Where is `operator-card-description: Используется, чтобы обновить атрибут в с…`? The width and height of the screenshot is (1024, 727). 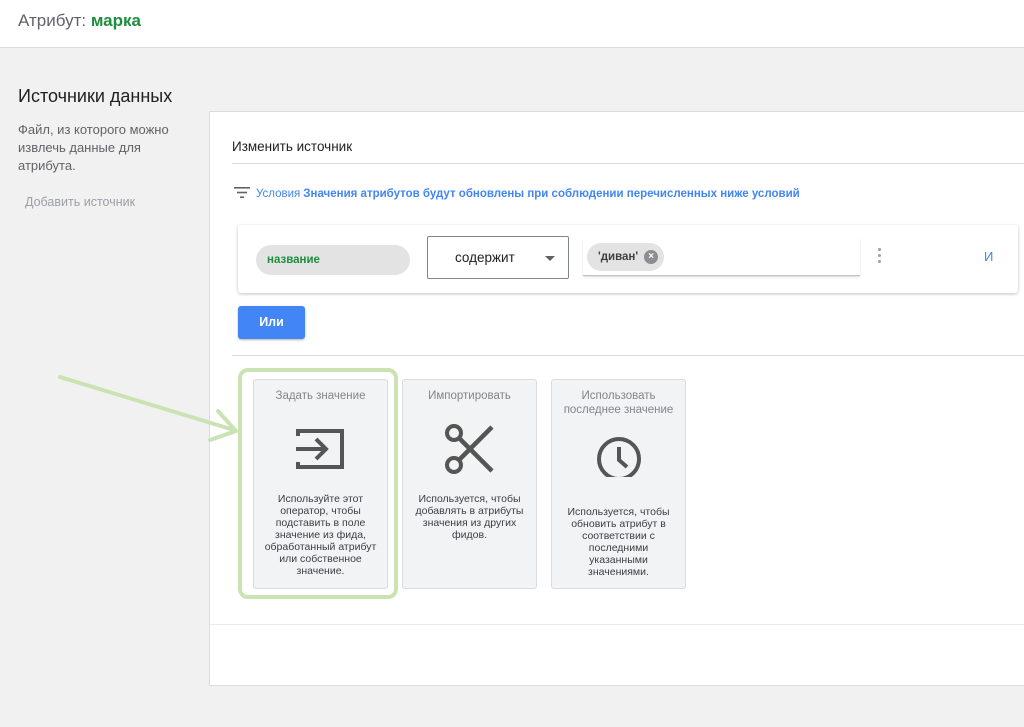 operator-card-description: Используется, чтобы обновить атрибут в с… is located at coordinates (618, 542).